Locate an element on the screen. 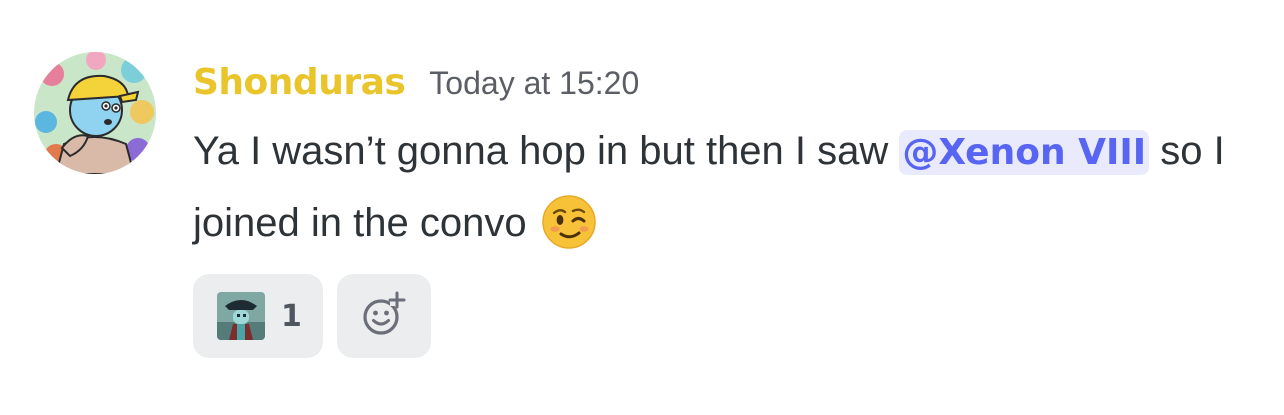 This screenshot has width=1284, height=415. user-avatar is located at coordinates (95, 113).